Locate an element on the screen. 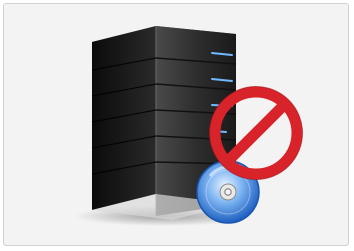 This screenshot has width=354, height=251. server-side-face is located at coordinates (124, 118).